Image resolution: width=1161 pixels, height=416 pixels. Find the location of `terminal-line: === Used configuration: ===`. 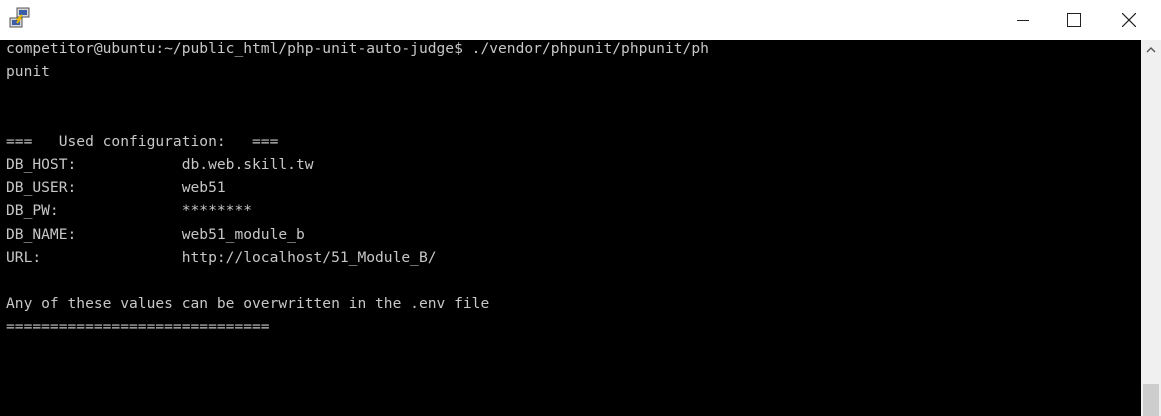

terminal-line: === Used configuration: === is located at coordinates (142, 141).